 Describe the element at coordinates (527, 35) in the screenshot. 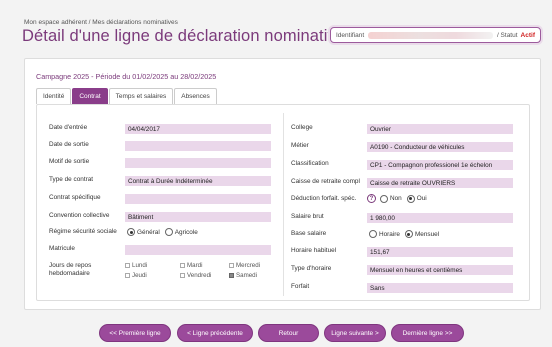

I see `status-badge: Actif` at that location.